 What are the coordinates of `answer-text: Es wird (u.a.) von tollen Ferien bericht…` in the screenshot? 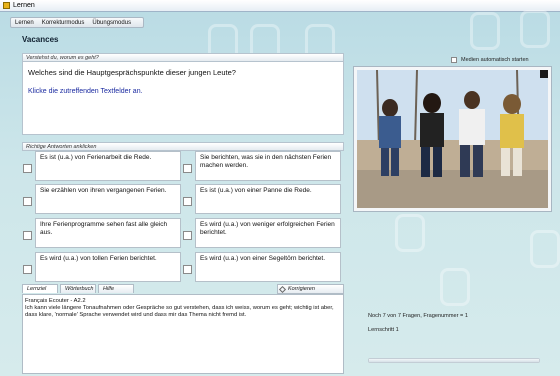 It's located at (108, 267).